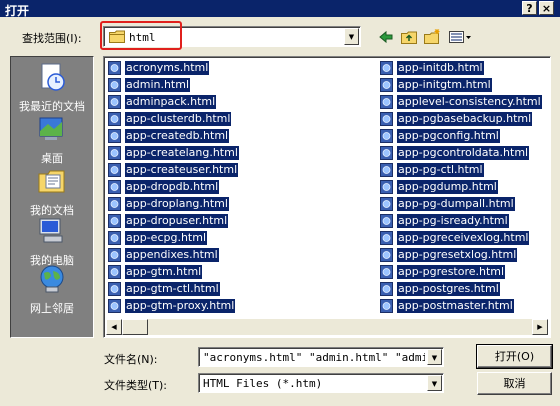  Describe the element at coordinates (167, 68) in the screenshot. I see `file-name: acronyms.html` at that location.